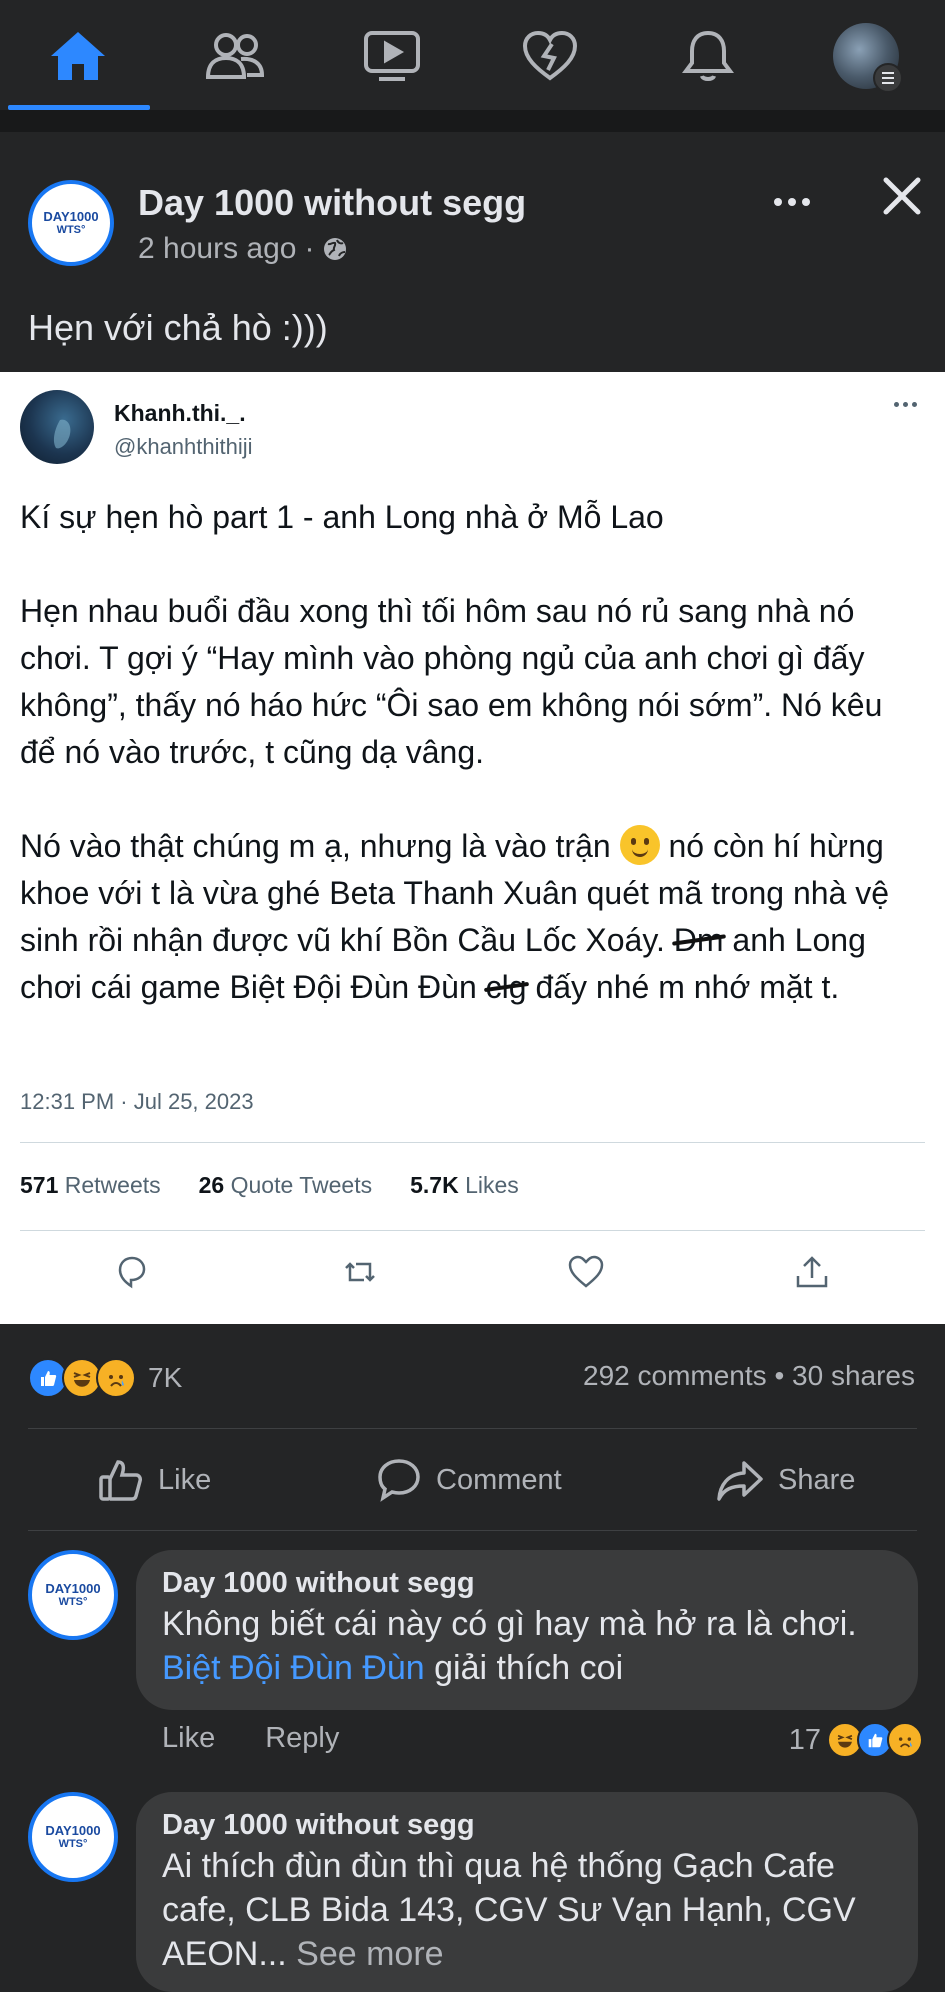 This screenshot has height=1992, width=945. What do you see at coordinates (180, 413) in the screenshot?
I see `tweet-author-name: Khanh.thi._.` at bounding box center [180, 413].